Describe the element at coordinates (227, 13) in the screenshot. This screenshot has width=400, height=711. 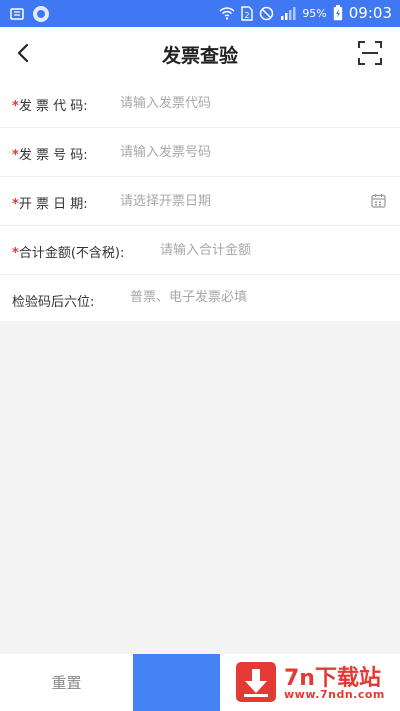
I see `wifi-icon` at that location.